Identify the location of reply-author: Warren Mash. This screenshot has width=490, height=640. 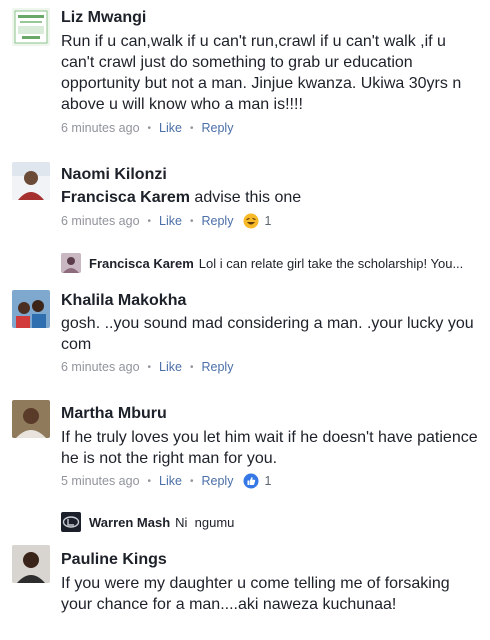
(129, 522).